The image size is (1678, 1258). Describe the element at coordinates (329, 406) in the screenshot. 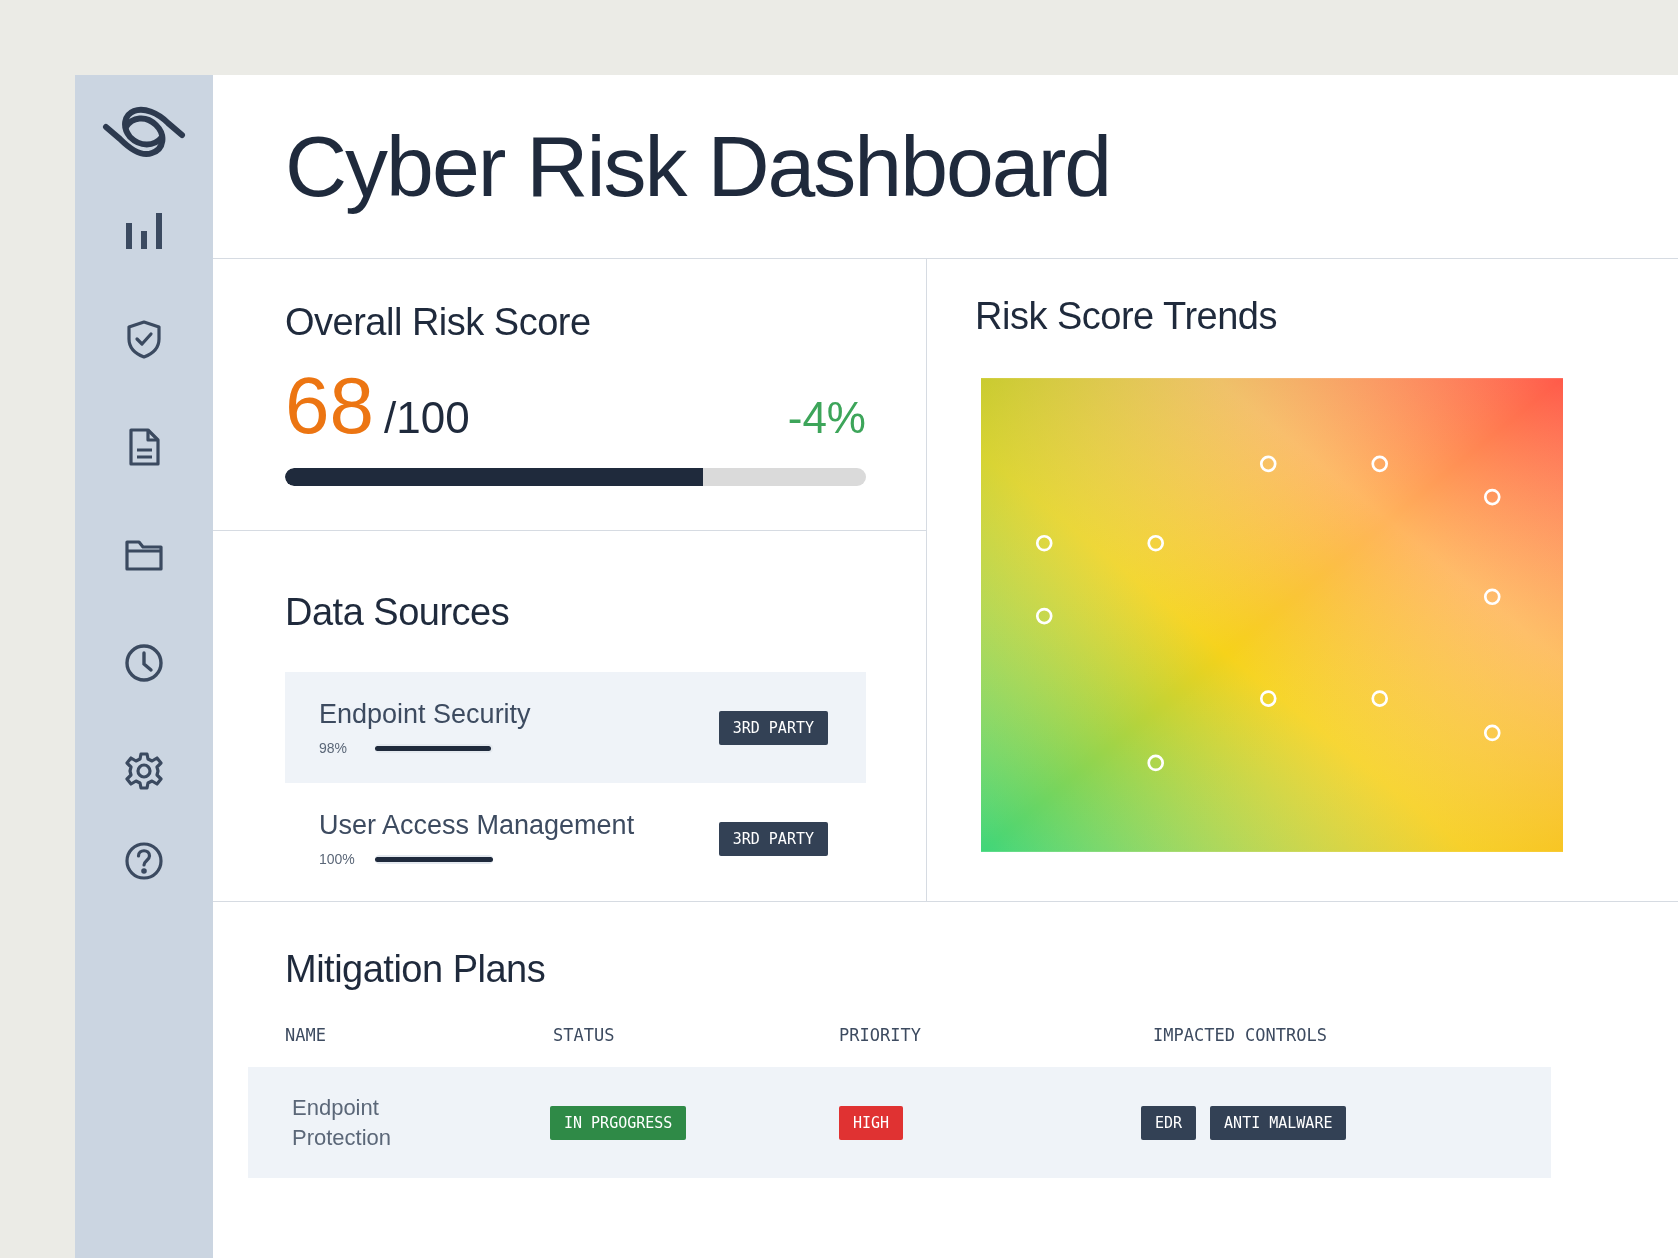

I see `risk-score: 68` at that location.